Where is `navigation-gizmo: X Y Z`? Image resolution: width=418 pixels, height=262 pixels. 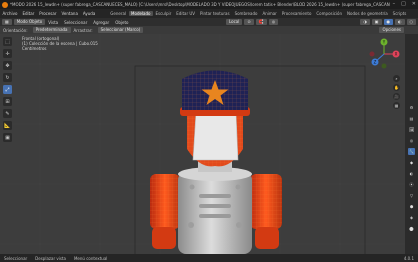
navigation-gizmo: X Y Z is located at coordinates (384, 54).